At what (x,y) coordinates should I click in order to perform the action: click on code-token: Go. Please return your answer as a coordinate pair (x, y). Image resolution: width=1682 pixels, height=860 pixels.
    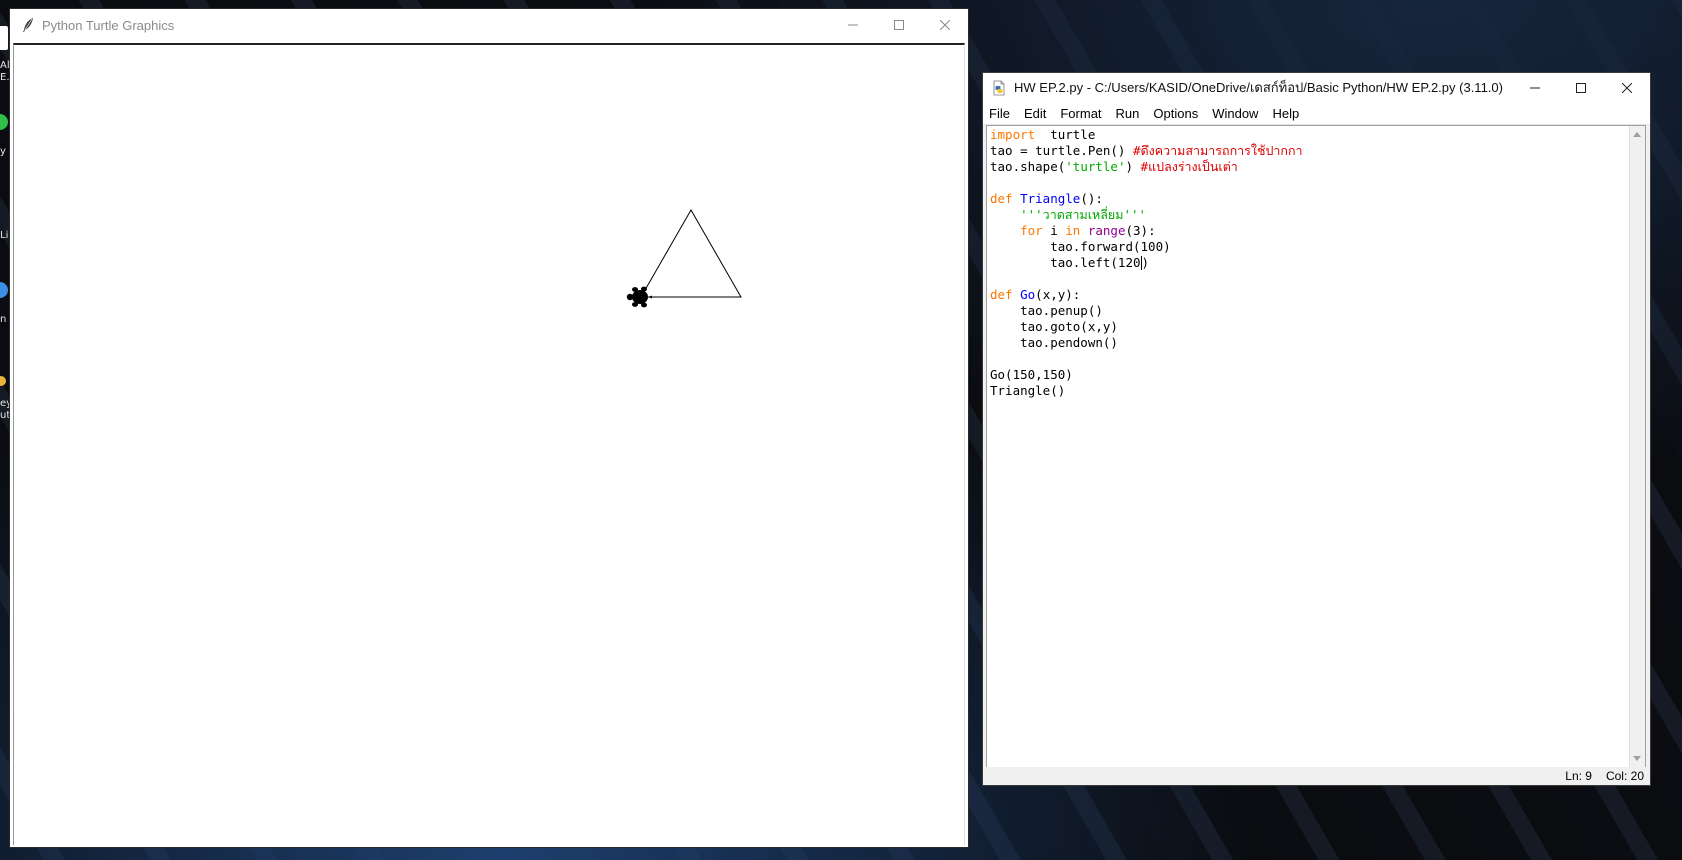
    Looking at the image, I should click on (1028, 294).